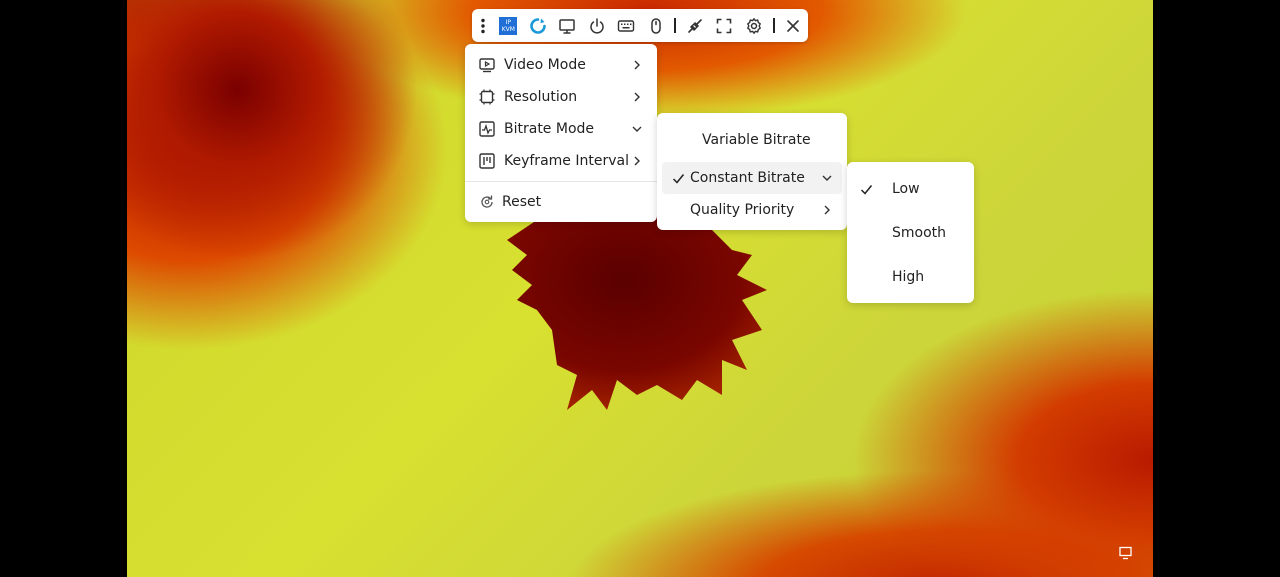 The height and width of the screenshot is (577, 1280). I want to click on menu-item-label: Low, so click(906, 189).